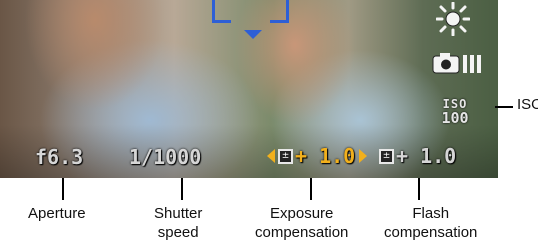  What do you see at coordinates (419, 189) in the screenshot?
I see `flash-leader-line` at bounding box center [419, 189].